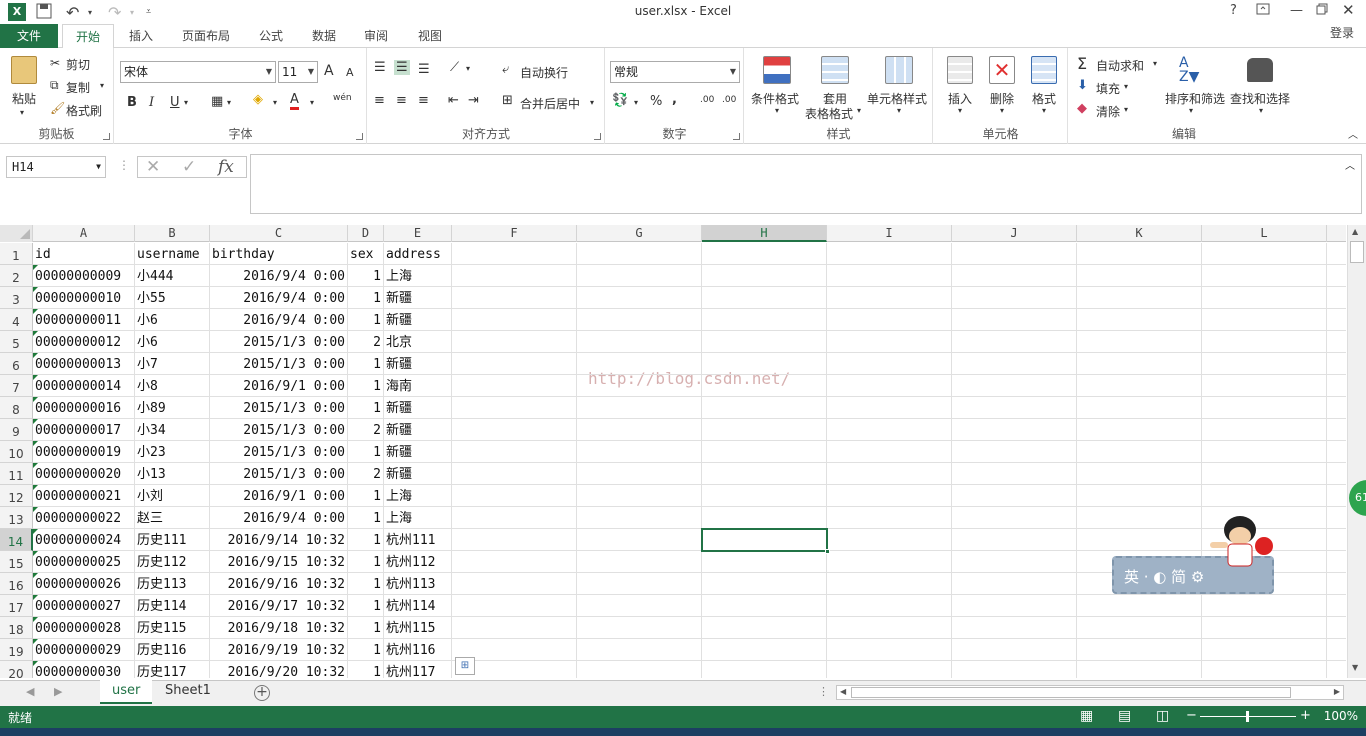 This screenshot has width=1366, height=736. I want to click on autosum-button: 自动求和, so click(1120, 65).